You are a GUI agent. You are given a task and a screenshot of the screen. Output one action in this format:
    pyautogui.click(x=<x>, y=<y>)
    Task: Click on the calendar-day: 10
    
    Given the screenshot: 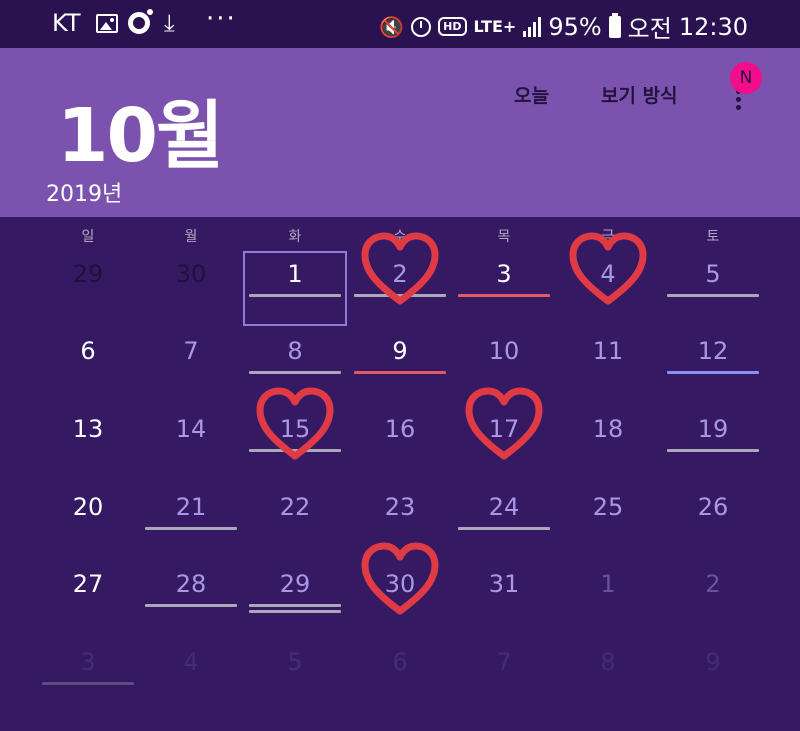 What is the action you would take?
    pyautogui.click(x=504, y=351)
    